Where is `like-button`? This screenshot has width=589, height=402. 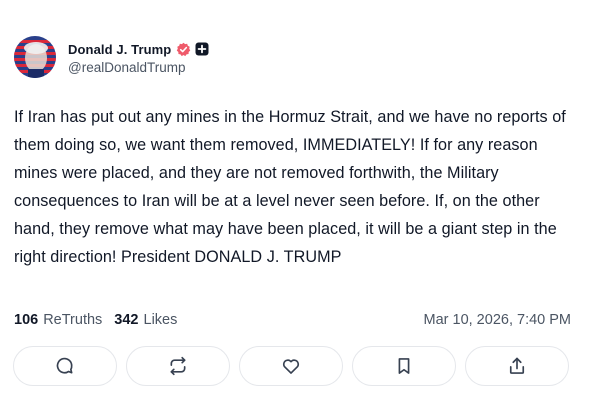
like-button is located at coordinates (291, 366).